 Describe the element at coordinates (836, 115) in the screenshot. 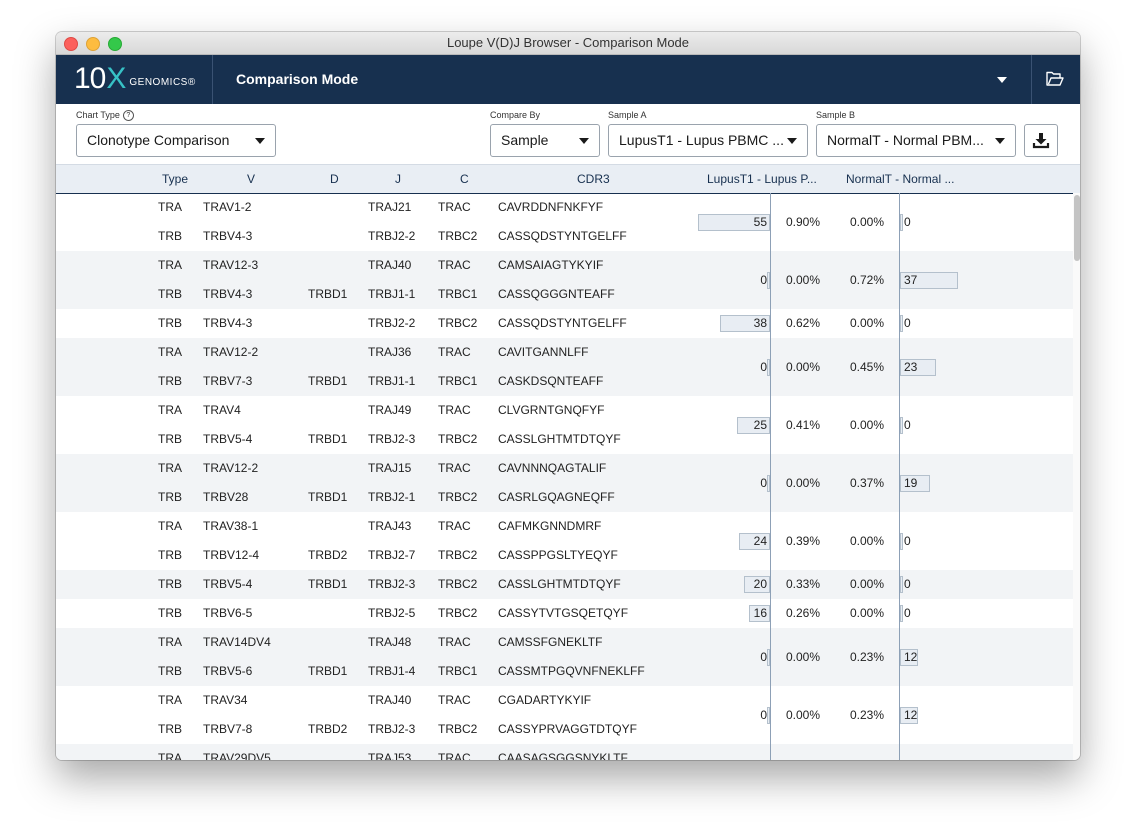

I see `sample-b-label: Sample B` at that location.